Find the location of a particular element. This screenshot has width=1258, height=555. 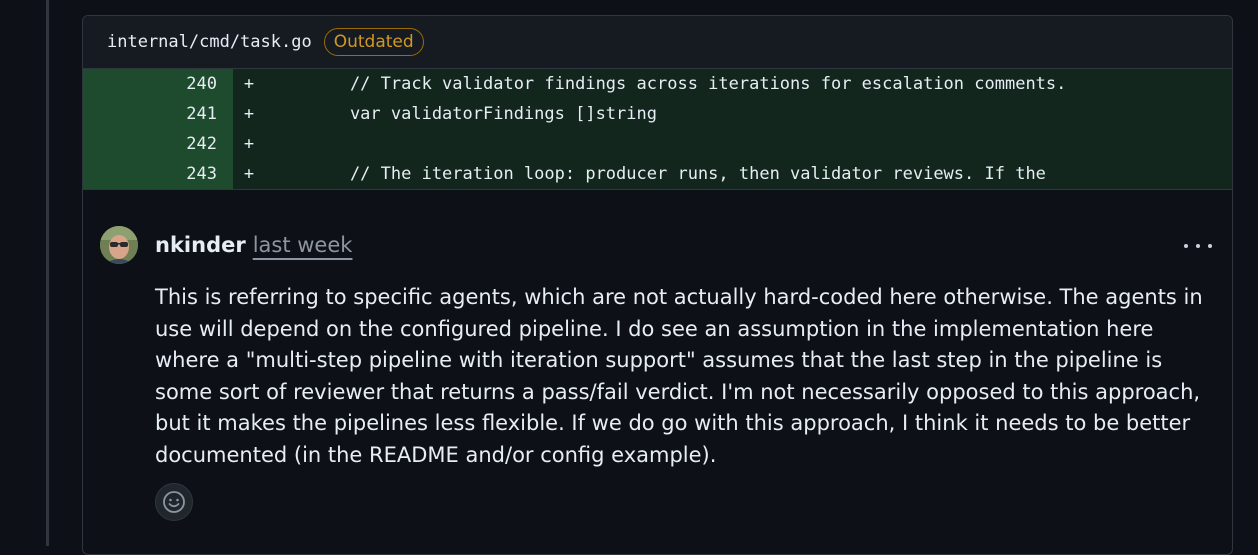

comment-header: nkinder last week is located at coordinates (253, 245).